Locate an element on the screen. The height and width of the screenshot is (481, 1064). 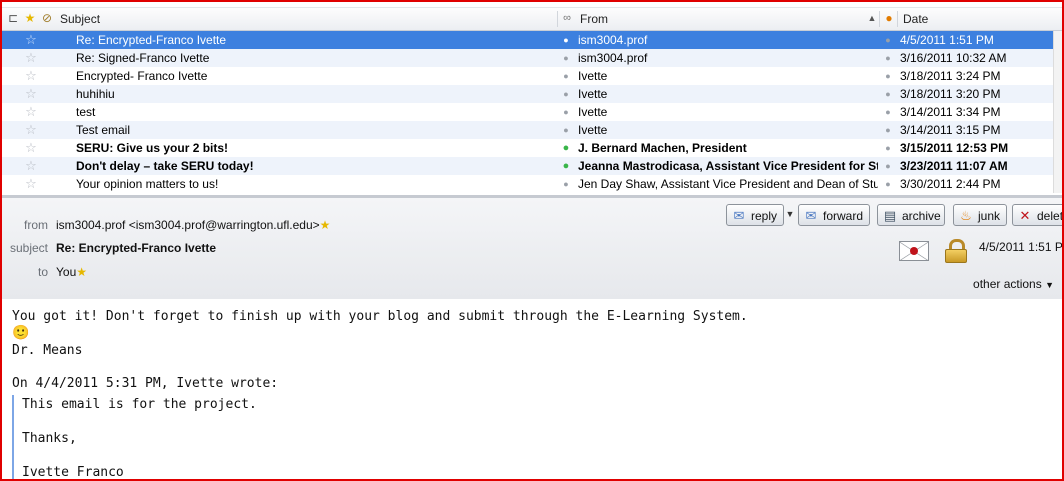
junk-label: junk is located at coordinates (989, 216).